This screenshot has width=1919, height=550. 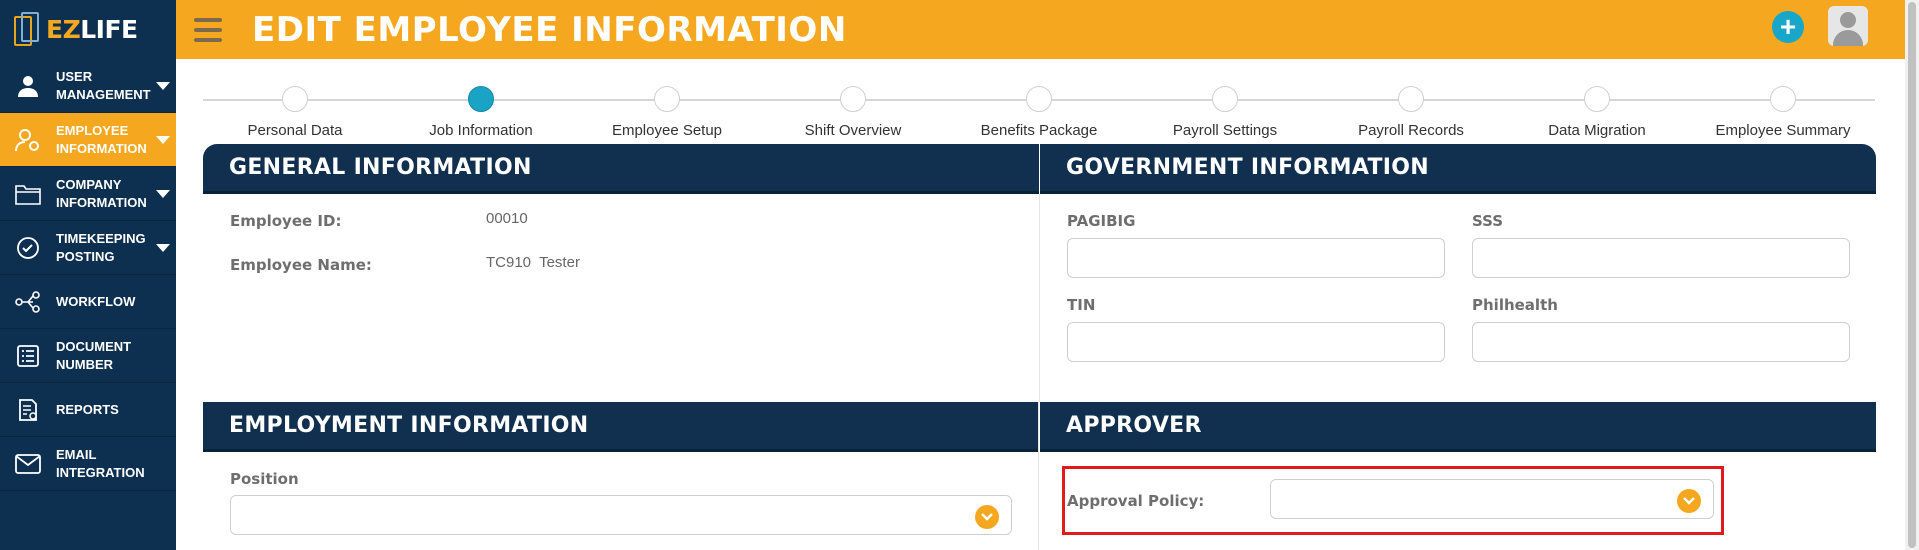 I want to click on sidebar-item-label: WORKFLOW, so click(x=96, y=301).